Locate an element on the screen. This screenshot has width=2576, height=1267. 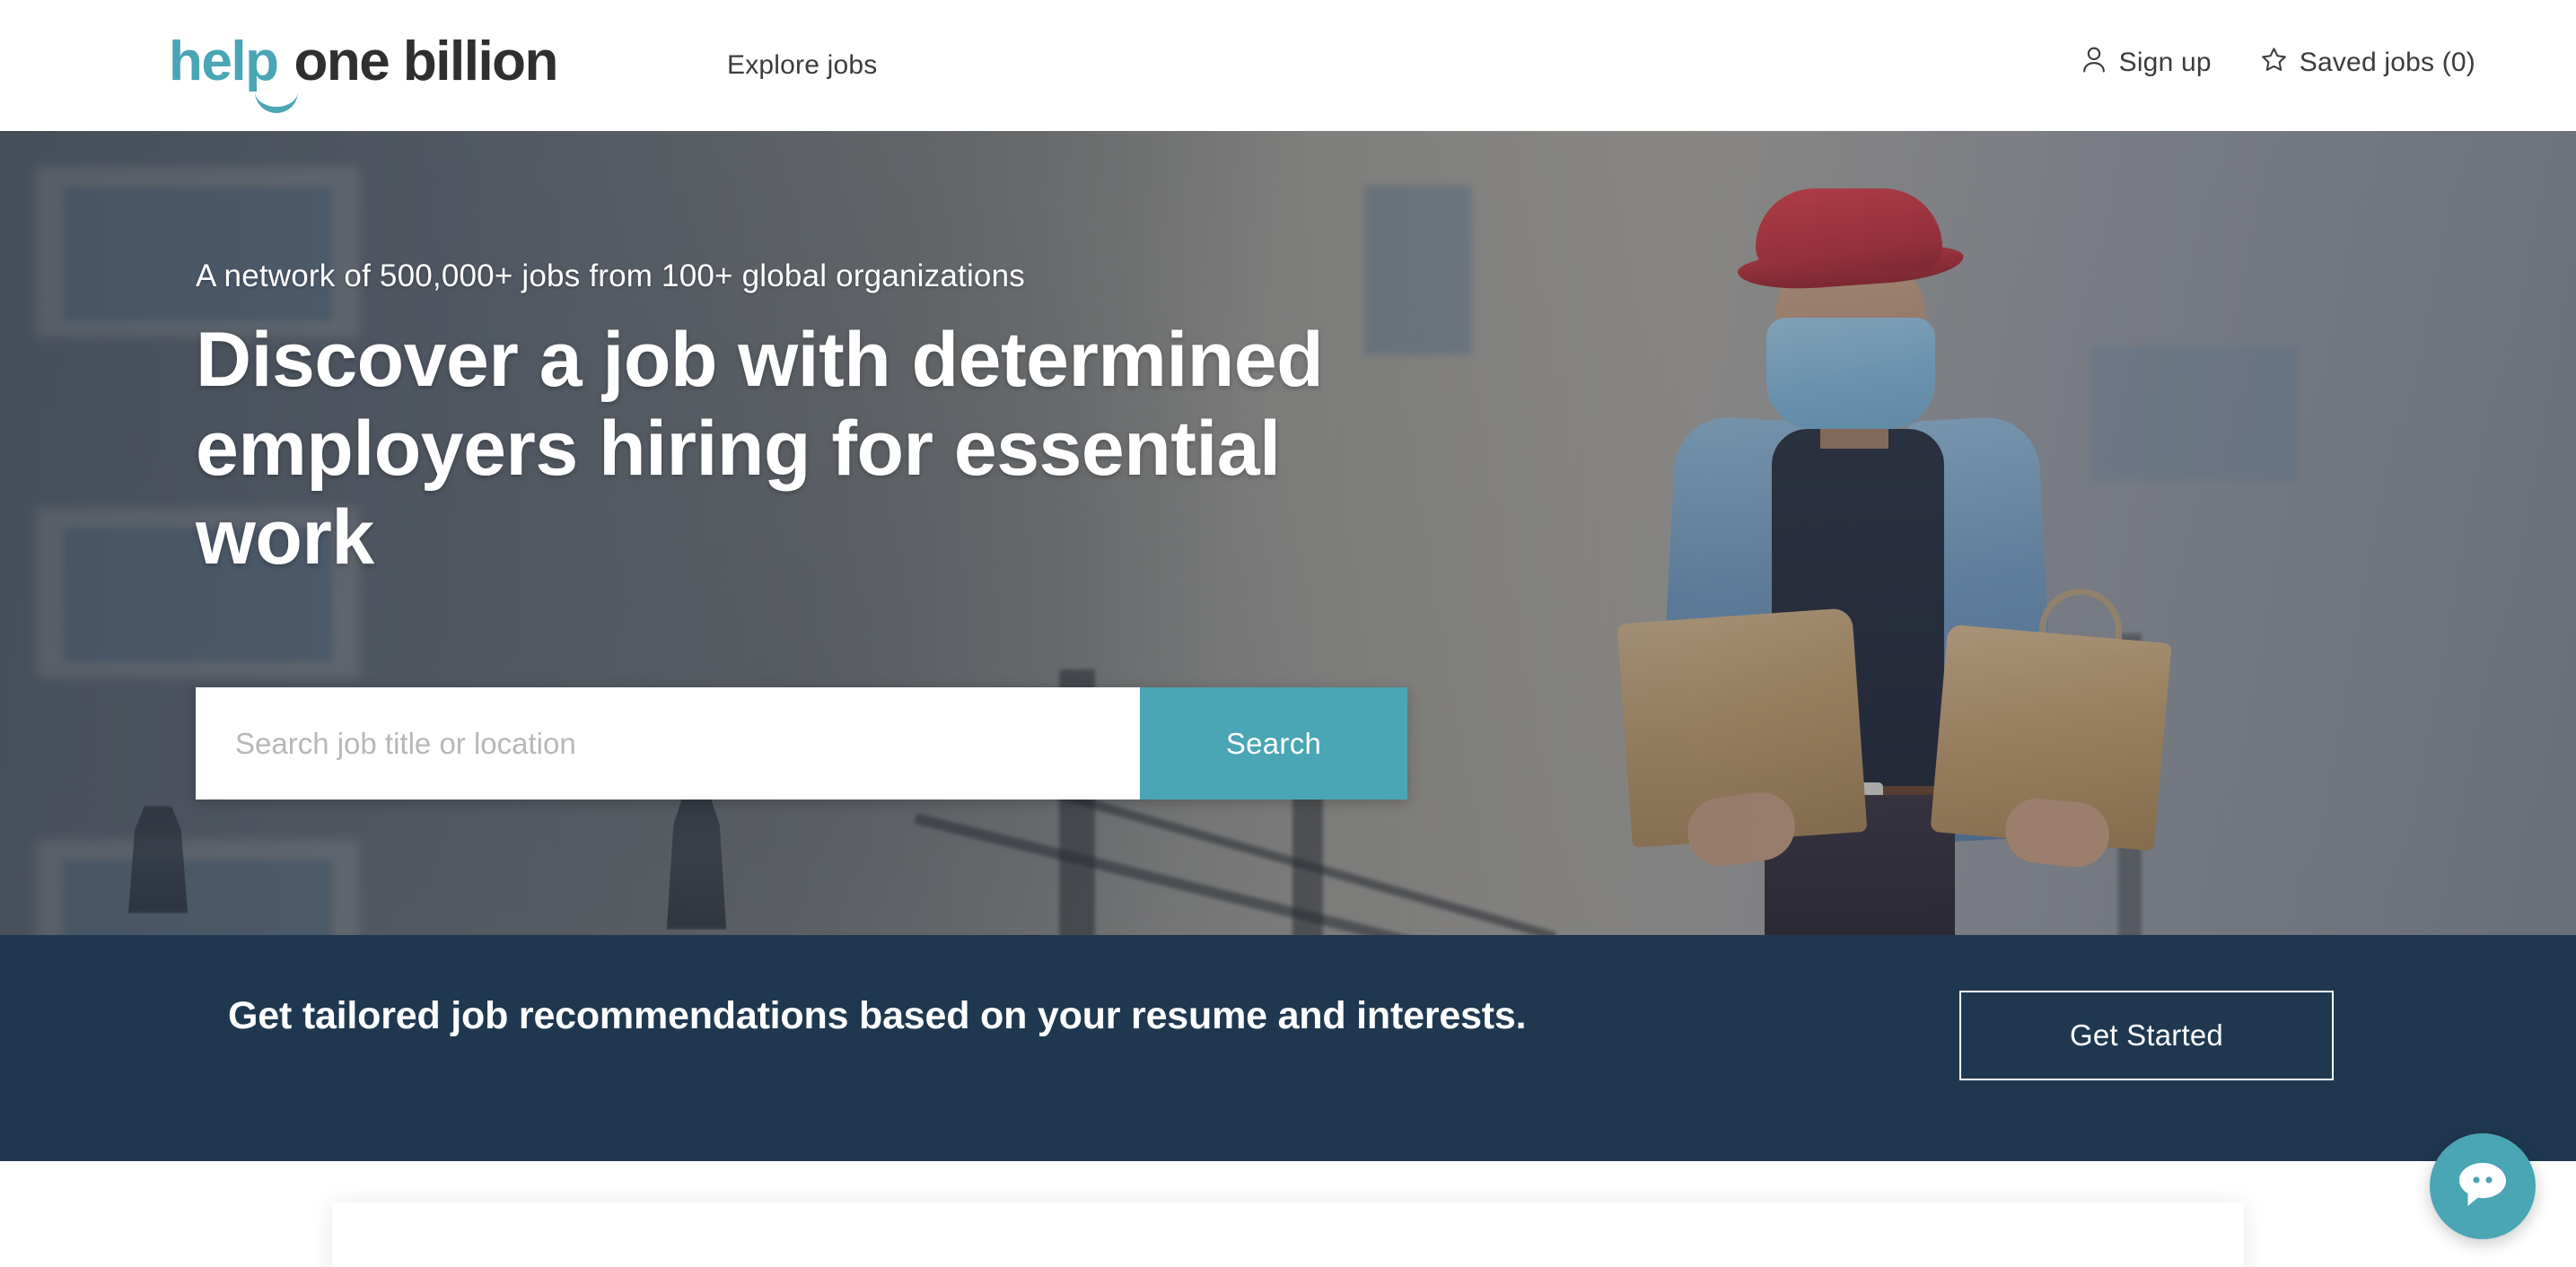
logo: help one billion is located at coordinates (363, 72).